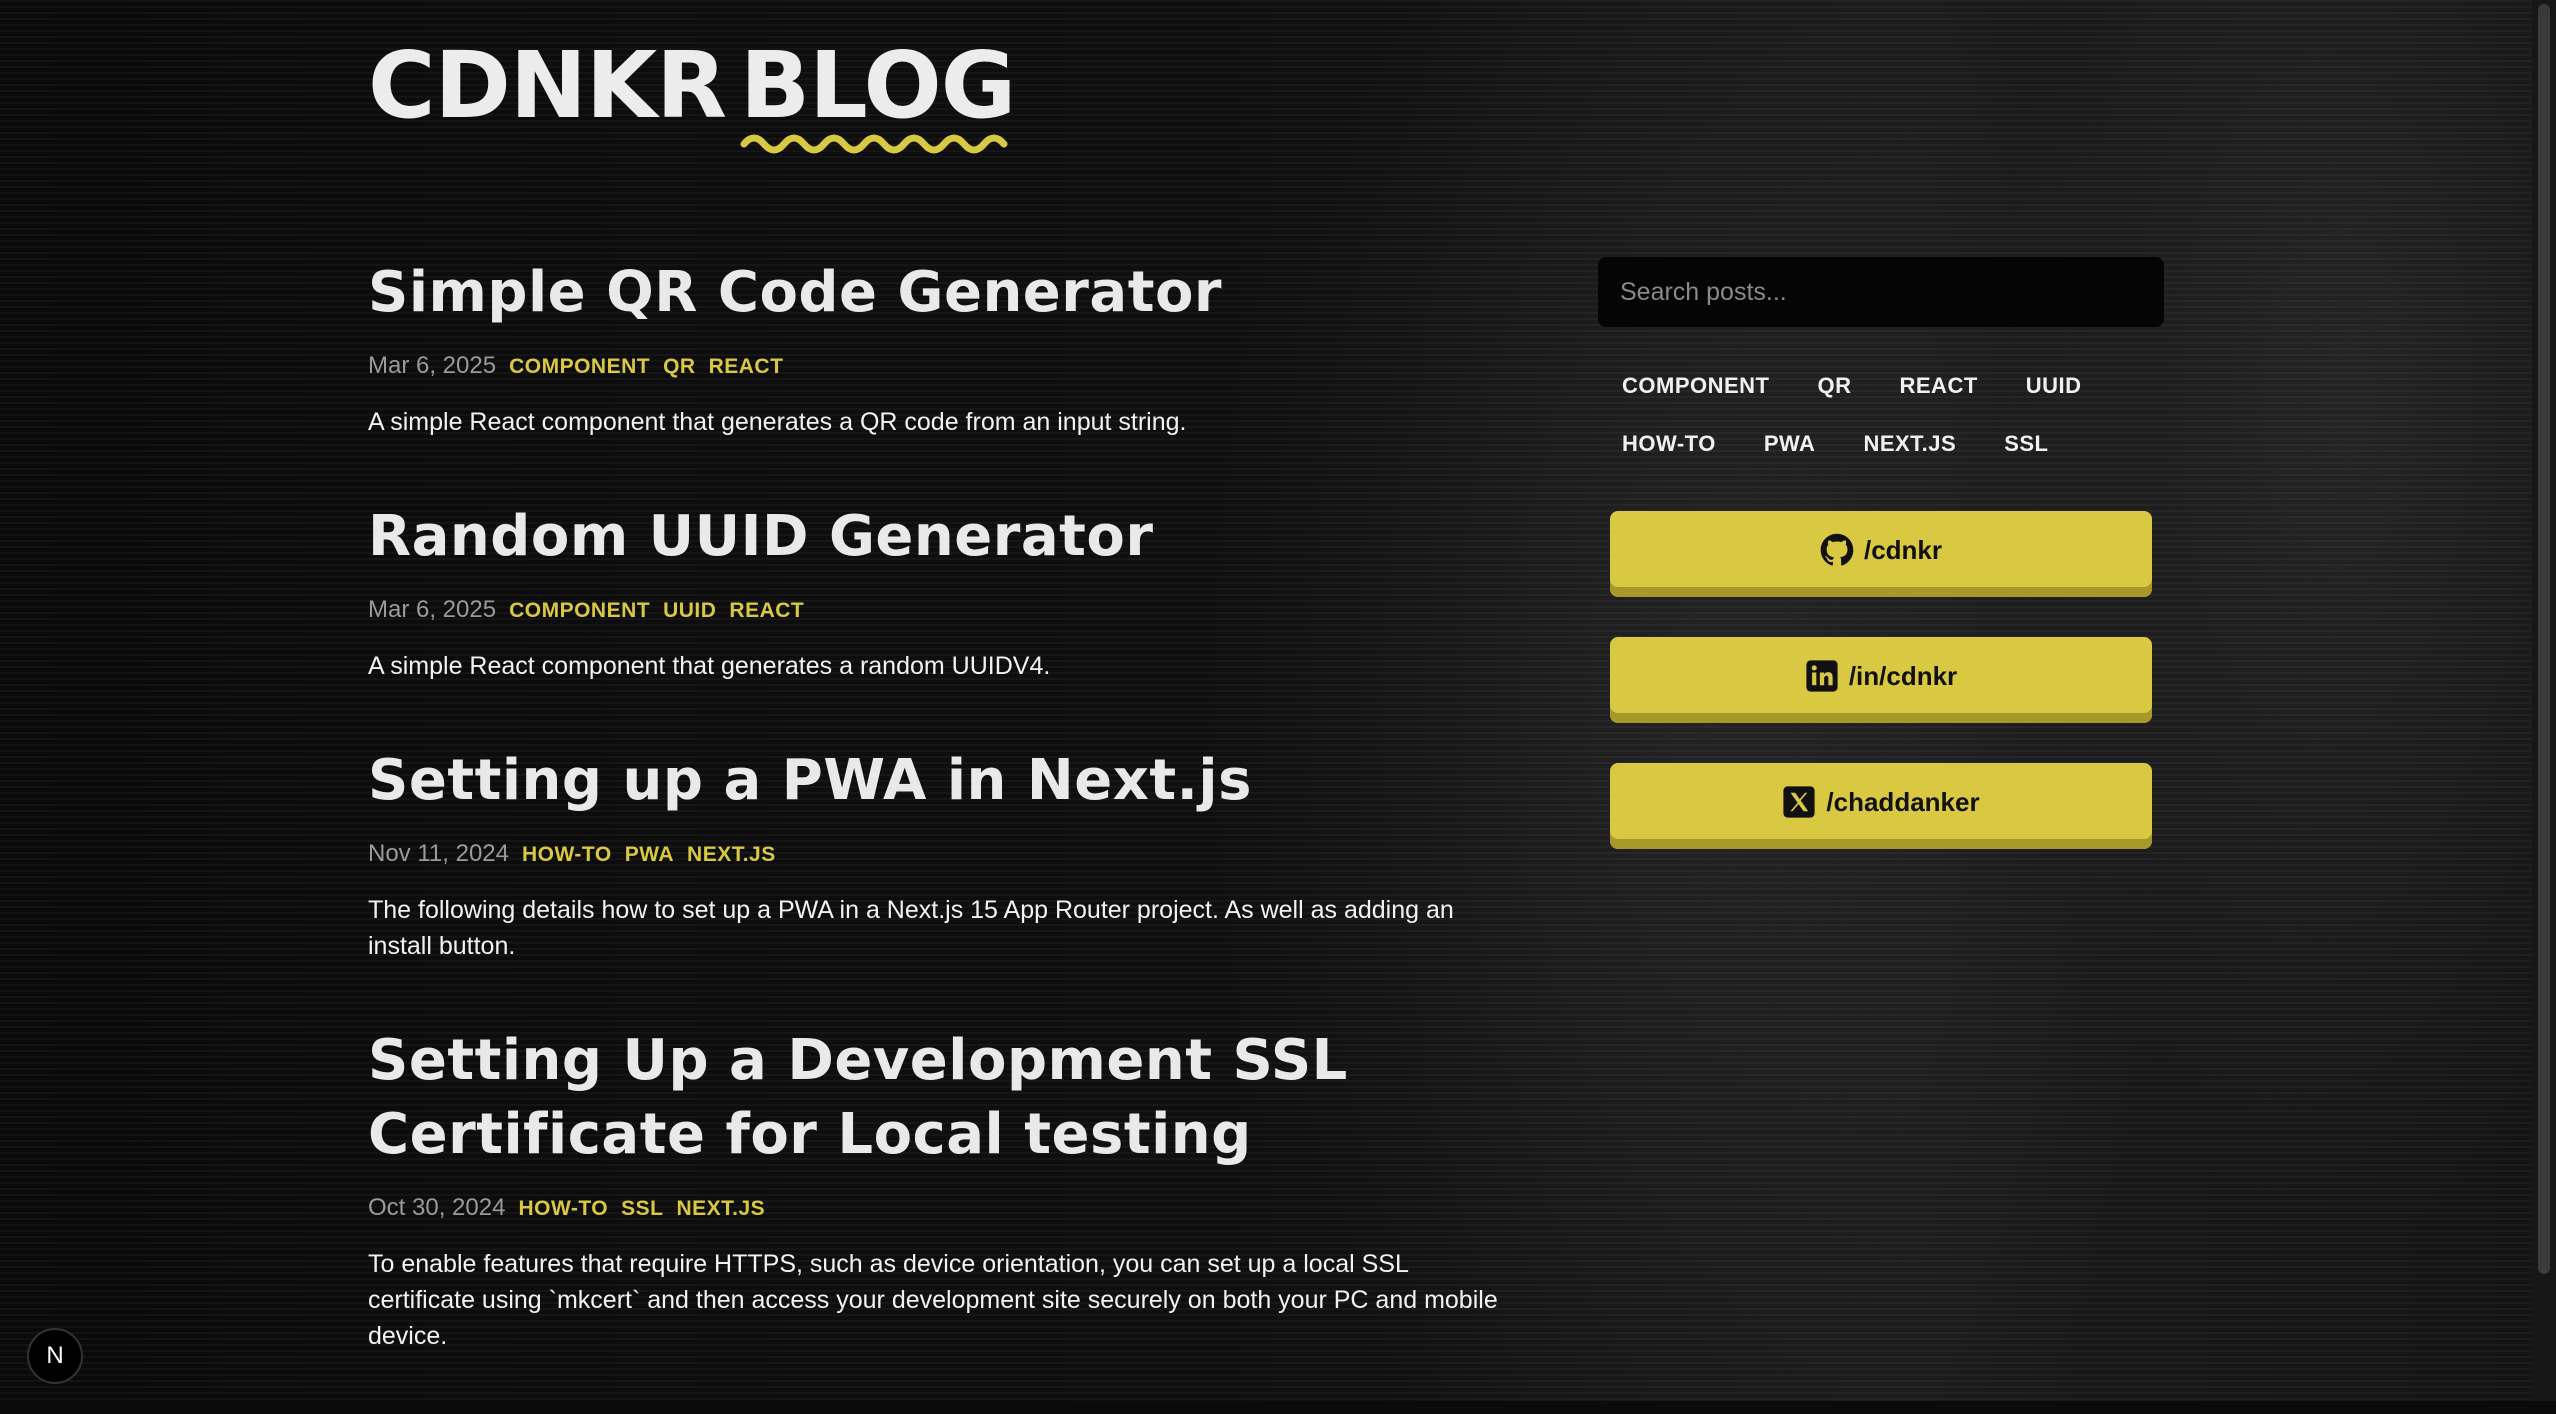 This screenshot has width=2556, height=1414. I want to click on site-logo: CDNKR BLOG, so click(692, 97).